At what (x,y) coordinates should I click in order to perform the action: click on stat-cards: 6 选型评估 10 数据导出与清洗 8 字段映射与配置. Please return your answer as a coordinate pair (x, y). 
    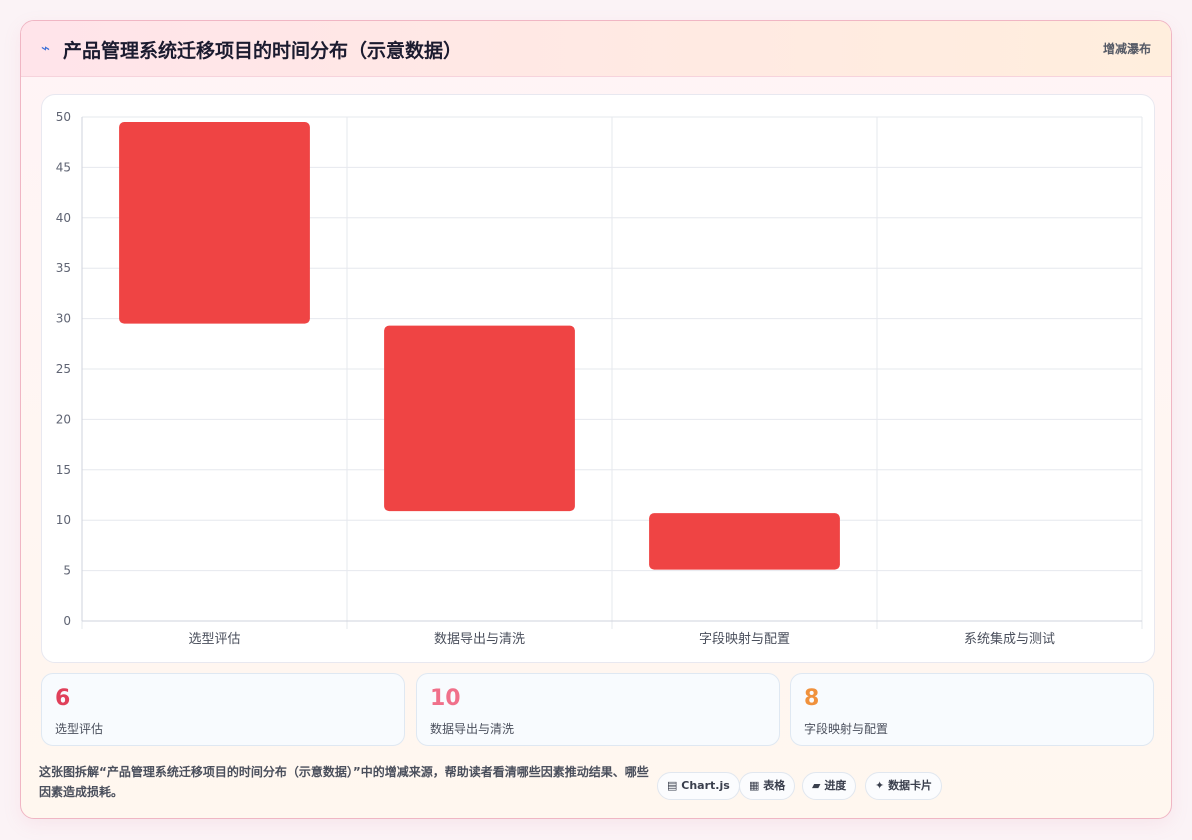
    Looking at the image, I should click on (598, 709).